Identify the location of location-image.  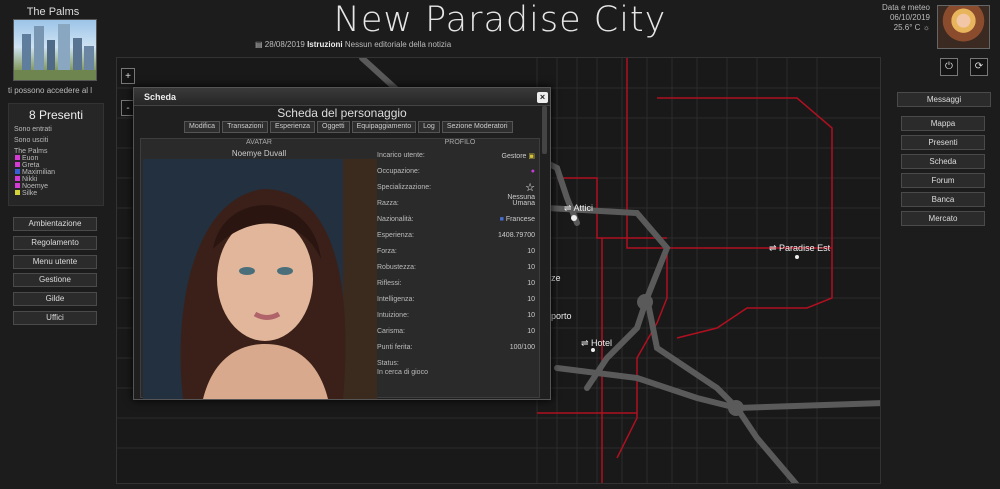
(55, 50).